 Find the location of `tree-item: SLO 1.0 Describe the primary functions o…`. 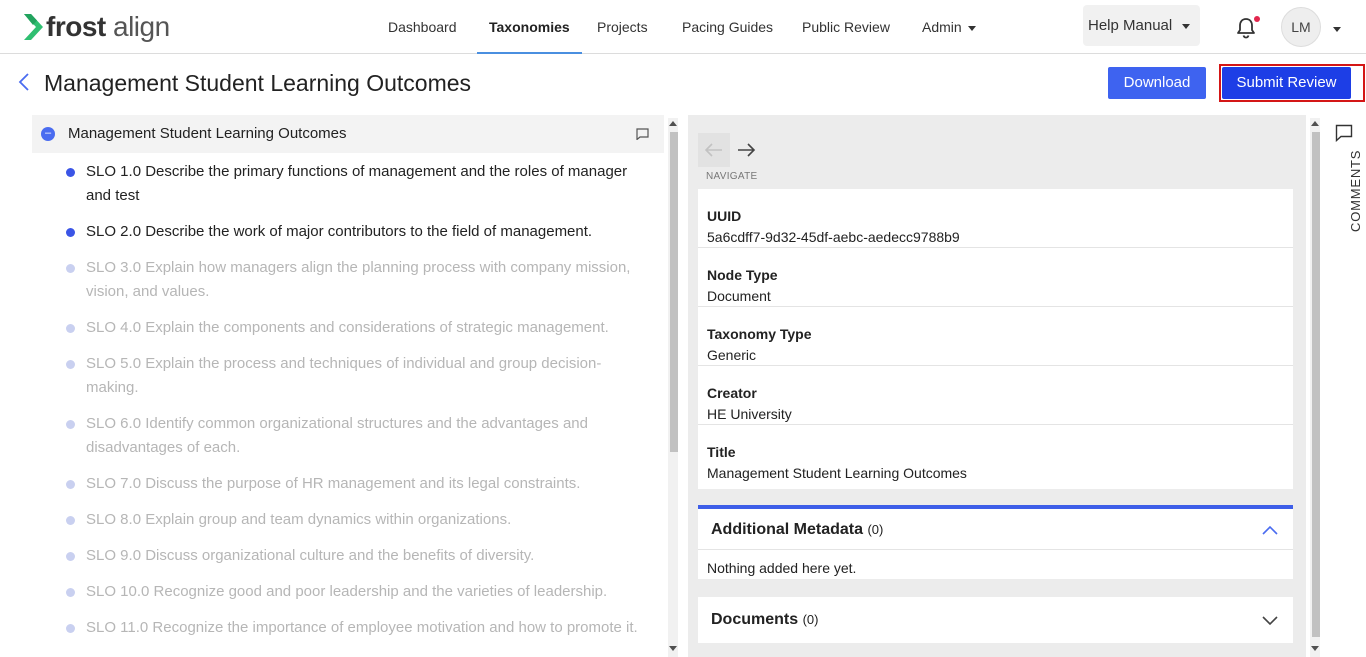

tree-item: SLO 1.0 Describe the primary functions o… is located at coordinates (356, 184).